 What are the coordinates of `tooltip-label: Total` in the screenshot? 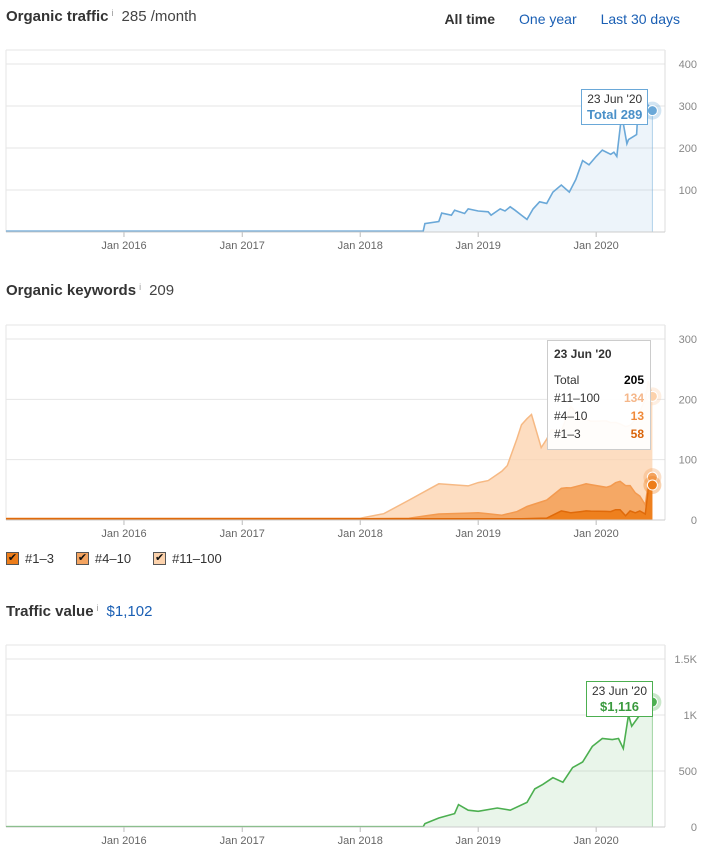 It's located at (567, 380).